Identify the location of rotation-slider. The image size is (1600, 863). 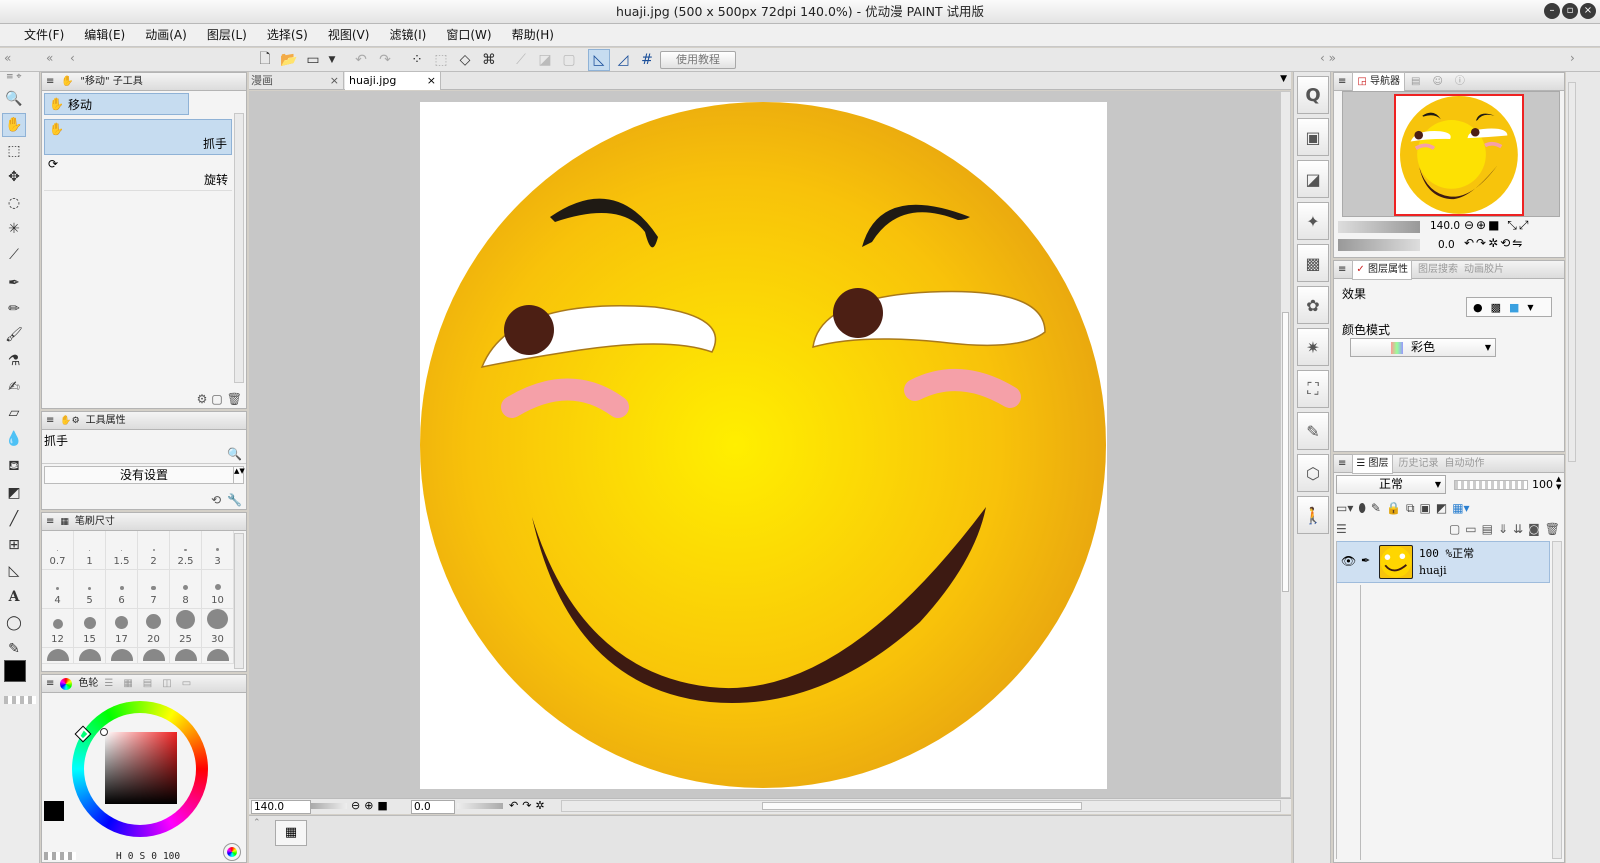
(480, 806).